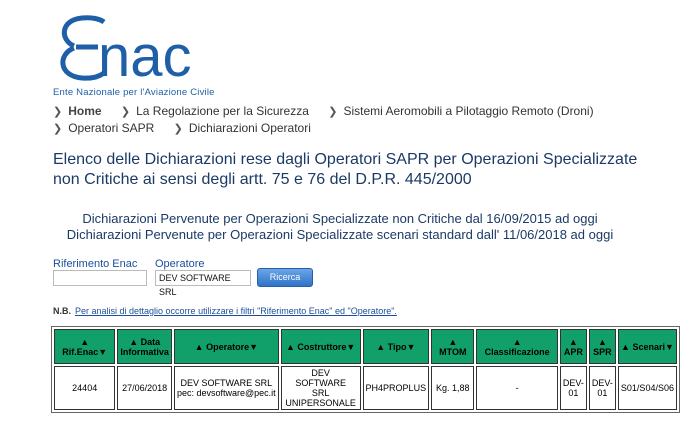 This screenshot has height=433, width=680. What do you see at coordinates (226, 346) in the screenshot?
I see `col-operatore: ▲ Operatore▼` at bounding box center [226, 346].